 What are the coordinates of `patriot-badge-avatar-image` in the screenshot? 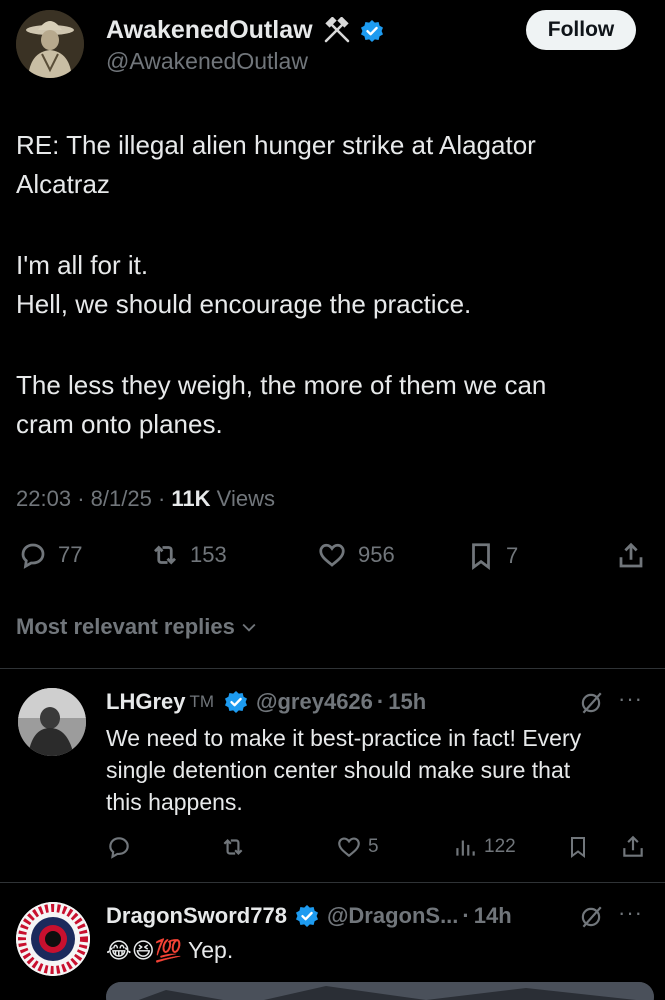 It's located at (53, 939).